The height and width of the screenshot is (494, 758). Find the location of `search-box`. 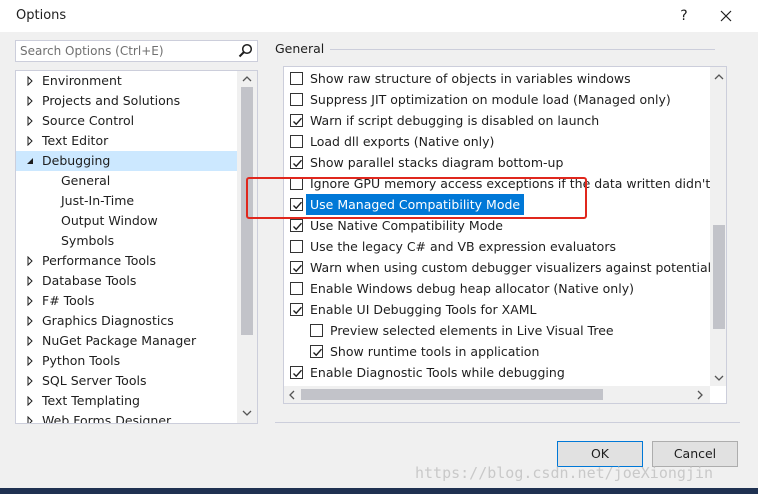

search-box is located at coordinates (136, 51).